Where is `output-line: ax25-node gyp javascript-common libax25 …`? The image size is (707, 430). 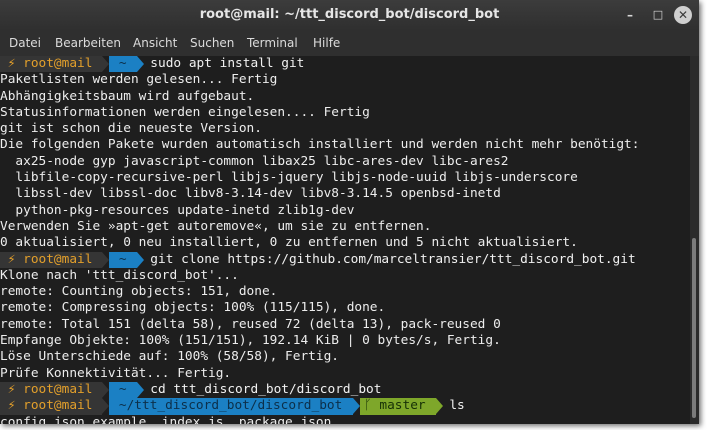
output-line: ax25-node gyp javascript-common libax25 … is located at coordinates (254, 161).